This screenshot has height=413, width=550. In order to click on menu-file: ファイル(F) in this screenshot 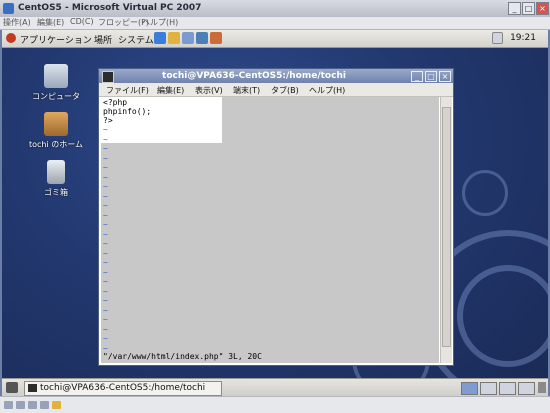, I will do `click(127, 90)`.